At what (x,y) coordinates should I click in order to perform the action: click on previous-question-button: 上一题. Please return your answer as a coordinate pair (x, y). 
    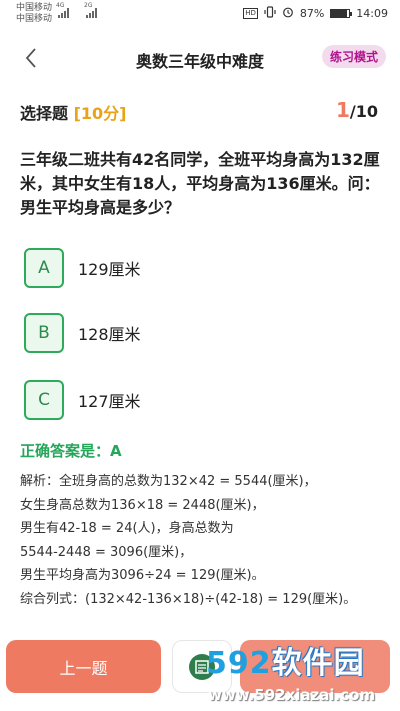
    Looking at the image, I should click on (83, 666).